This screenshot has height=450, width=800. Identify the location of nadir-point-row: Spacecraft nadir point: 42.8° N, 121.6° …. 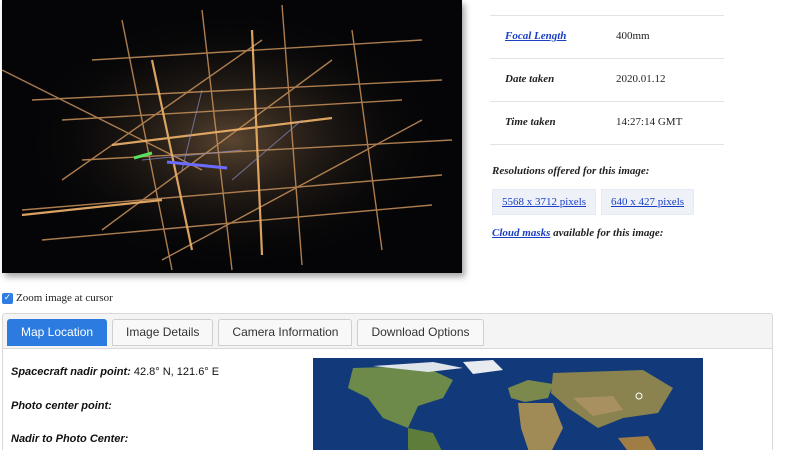
(115, 372).